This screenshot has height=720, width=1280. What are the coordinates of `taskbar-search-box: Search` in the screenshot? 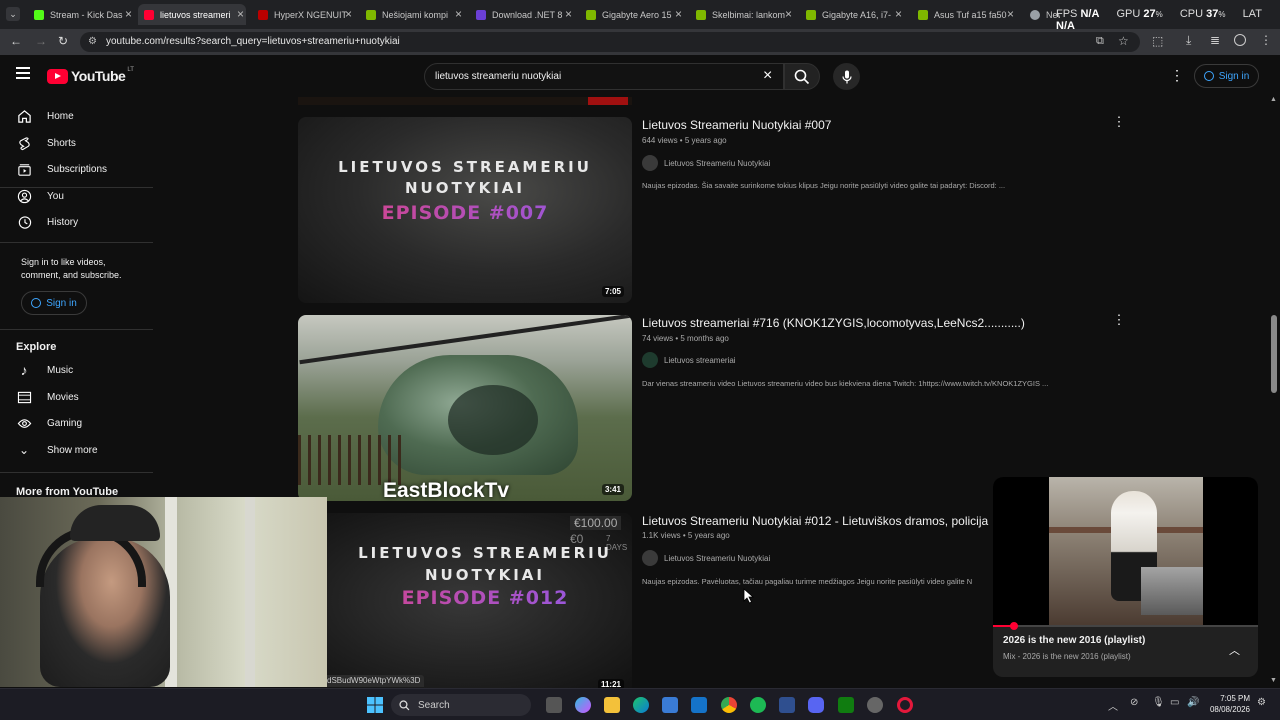 It's located at (461, 705).